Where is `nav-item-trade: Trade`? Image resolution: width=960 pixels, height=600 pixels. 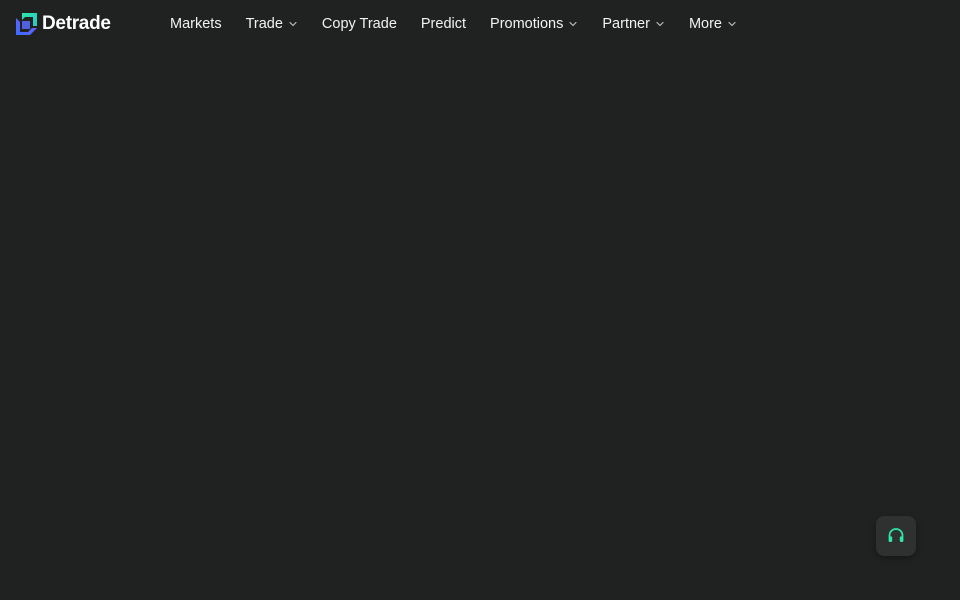
nav-item-trade: Trade is located at coordinates (272, 24).